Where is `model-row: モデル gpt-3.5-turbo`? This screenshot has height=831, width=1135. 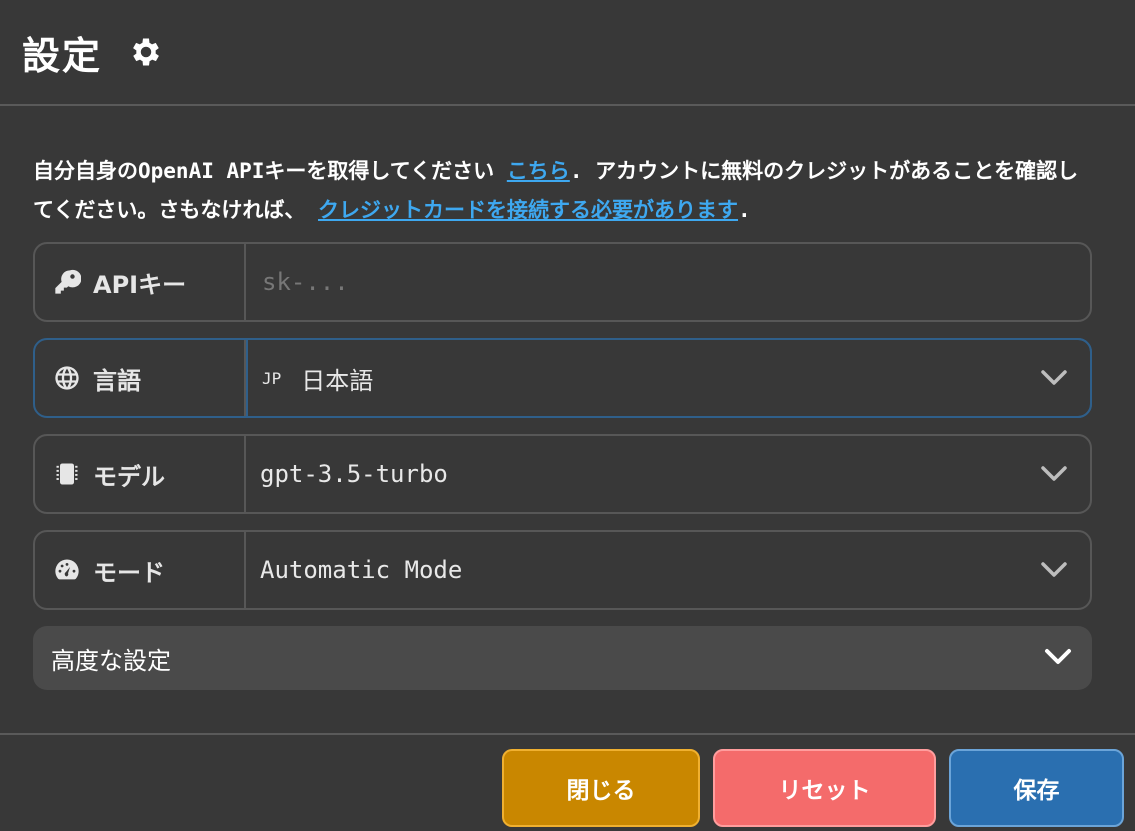
model-row: モデル gpt-3.5-turbo is located at coordinates (562, 474).